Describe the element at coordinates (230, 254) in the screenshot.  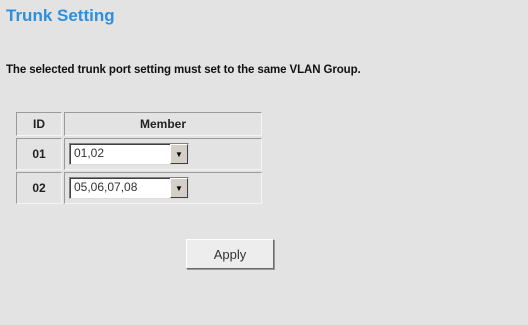
I see `apply-button: Apply` at that location.